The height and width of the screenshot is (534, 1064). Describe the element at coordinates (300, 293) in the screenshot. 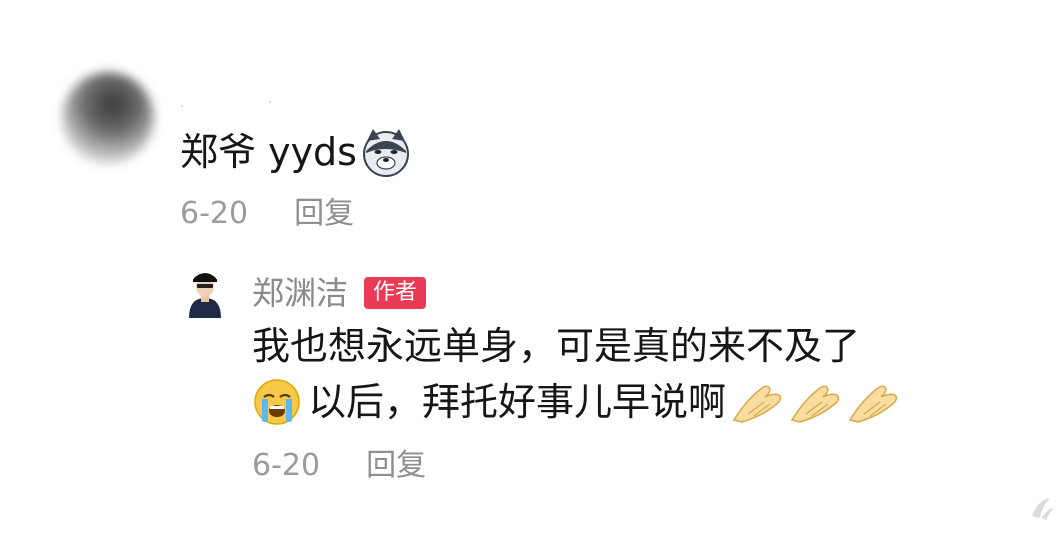

I see `author-name: 郑渊洁` at that location.